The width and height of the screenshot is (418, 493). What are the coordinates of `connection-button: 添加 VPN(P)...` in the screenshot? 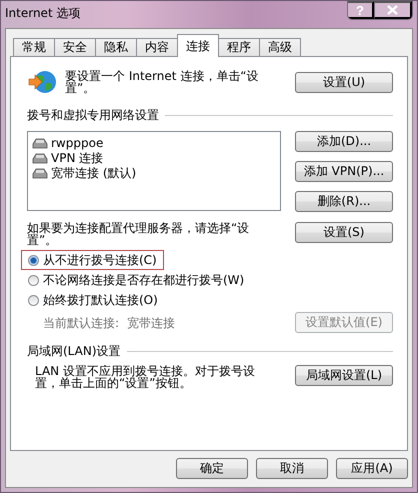 It's located at (344, 171).